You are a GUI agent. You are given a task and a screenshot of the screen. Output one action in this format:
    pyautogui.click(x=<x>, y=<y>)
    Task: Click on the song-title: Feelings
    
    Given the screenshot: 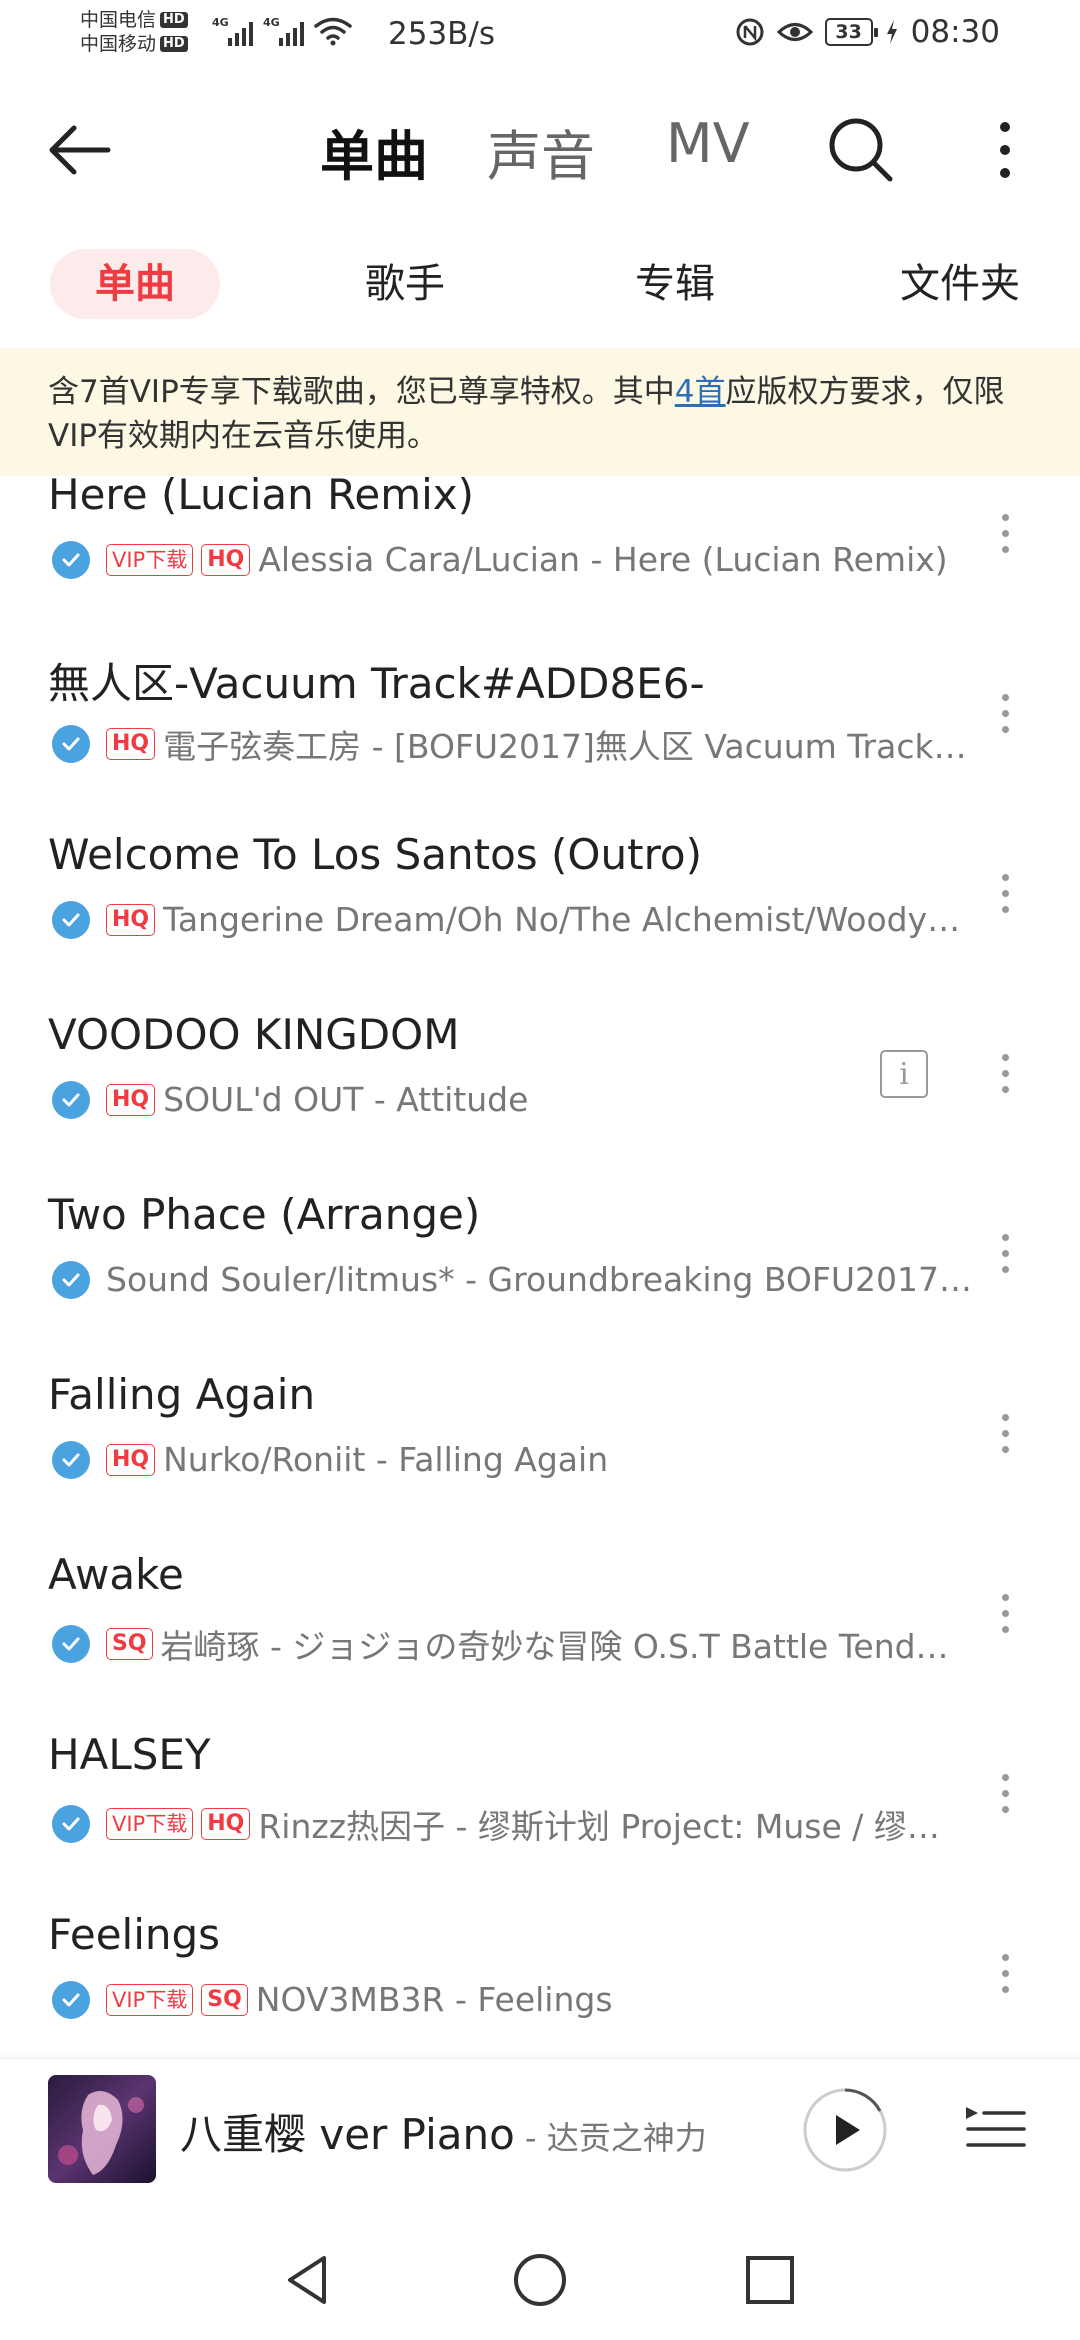 What is the action you would take?
    pyautogui.click(x=134, y=1934)
    